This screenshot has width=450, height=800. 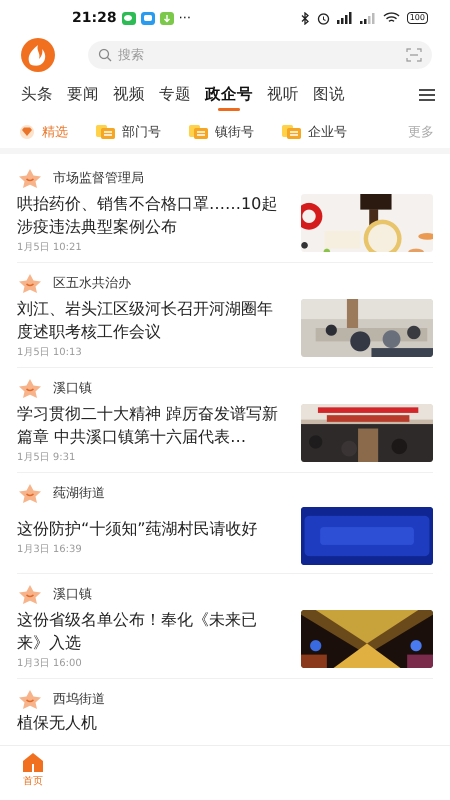 What do you see at coordinates (152, 528) in the screenshot?
I see `article-title: 这份防护“十须知”莼湖村民请收好` at bounding box center [152, 528].